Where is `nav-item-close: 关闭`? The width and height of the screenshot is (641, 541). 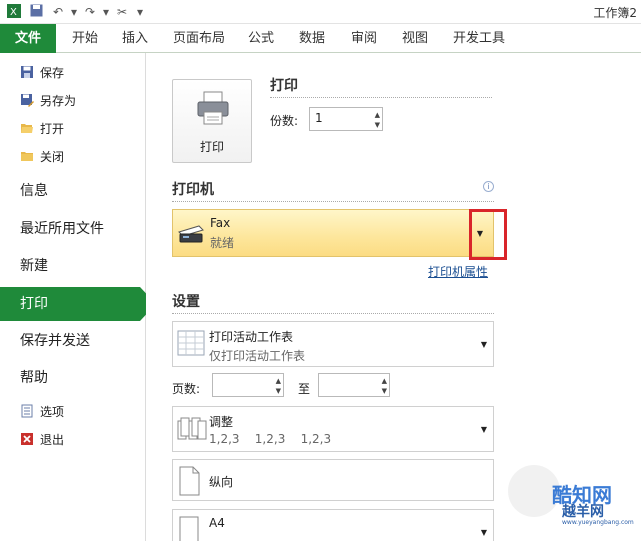
nav-item-close: 关闭 is located at coordinates (42, 157).